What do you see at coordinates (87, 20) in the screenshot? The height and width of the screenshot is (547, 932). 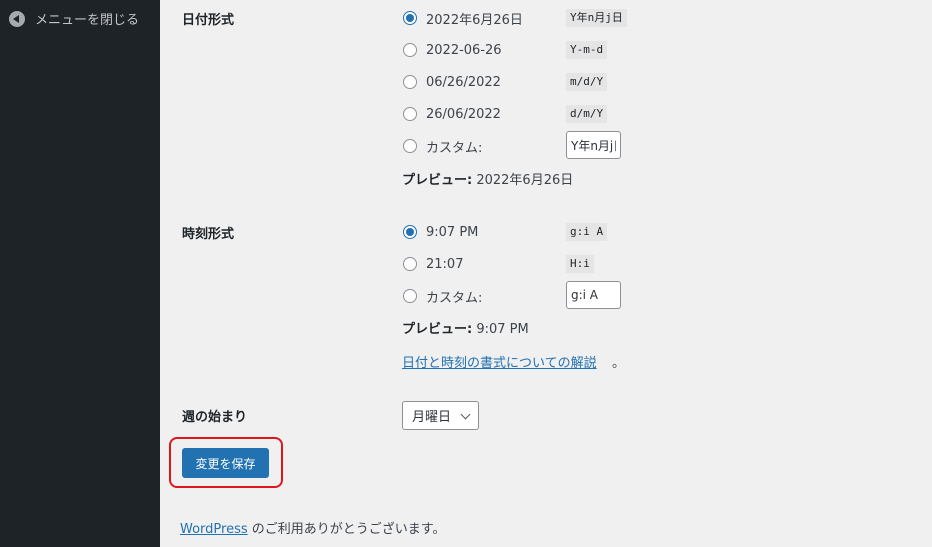 I see `collapse-menu-label: メニューを閉じる` at bounding box center [87, 20].